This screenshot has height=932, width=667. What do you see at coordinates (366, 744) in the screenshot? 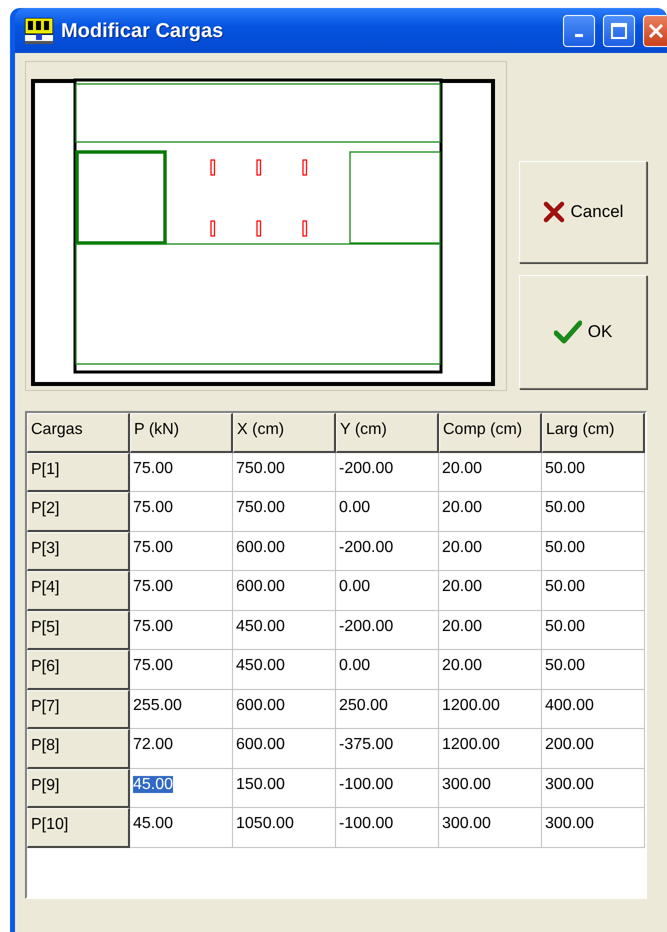
I see `table-cell: -375.00` at bounding box center [366, 744].